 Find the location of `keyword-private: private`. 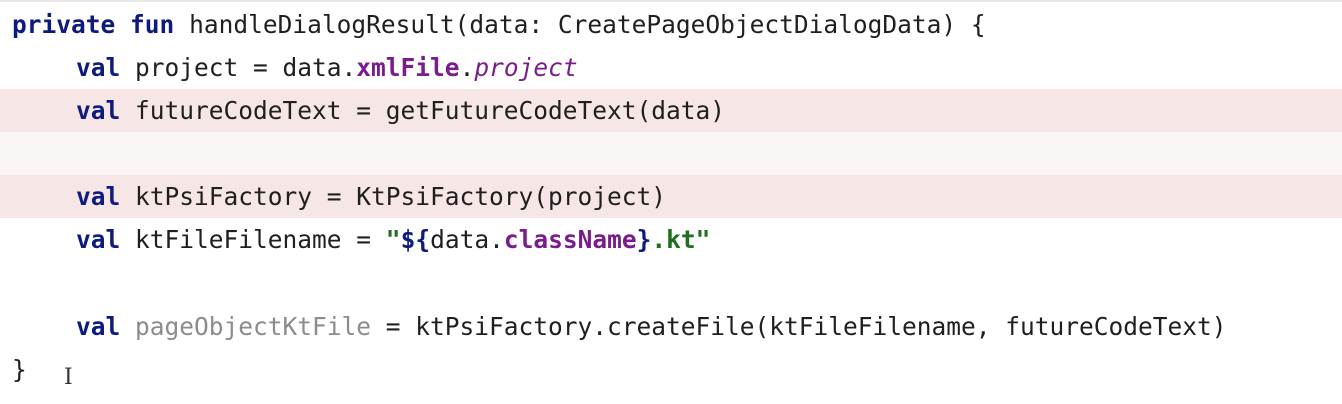

keyword-private: private is located at coordinates (64, 24).